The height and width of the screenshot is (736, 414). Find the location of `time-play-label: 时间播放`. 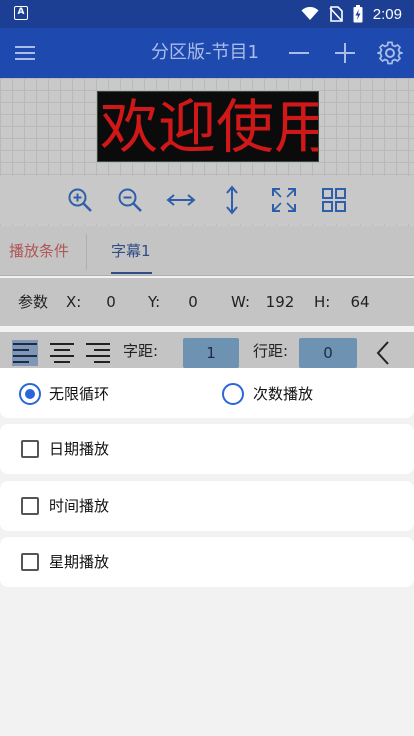

time-play-label: 时间播放 is located at coordinates (79, 506).